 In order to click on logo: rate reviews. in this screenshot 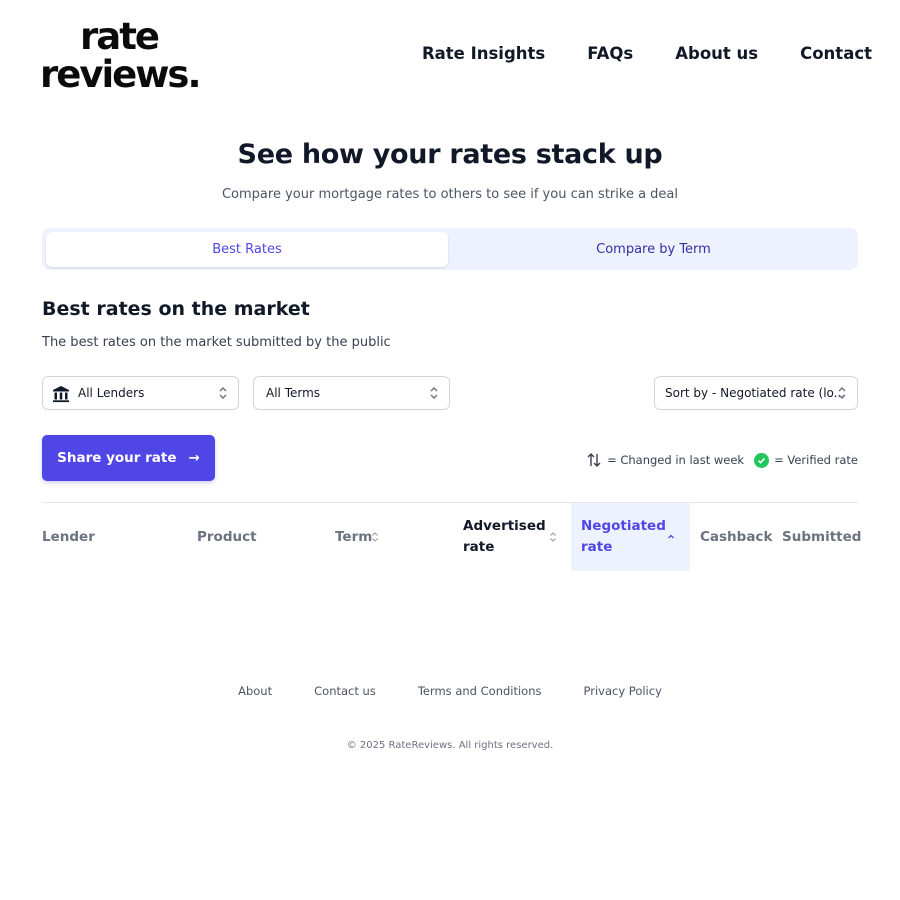, I will do `click(121, 54)`.